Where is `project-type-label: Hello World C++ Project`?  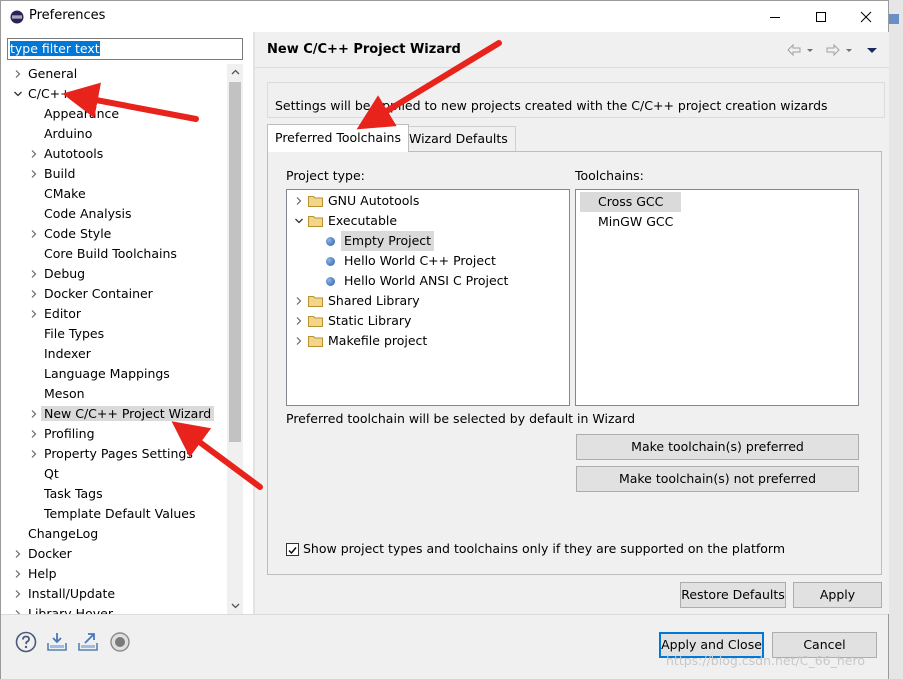 project-type-label: Hello World C++ Project is located at coordinates (420, 260).